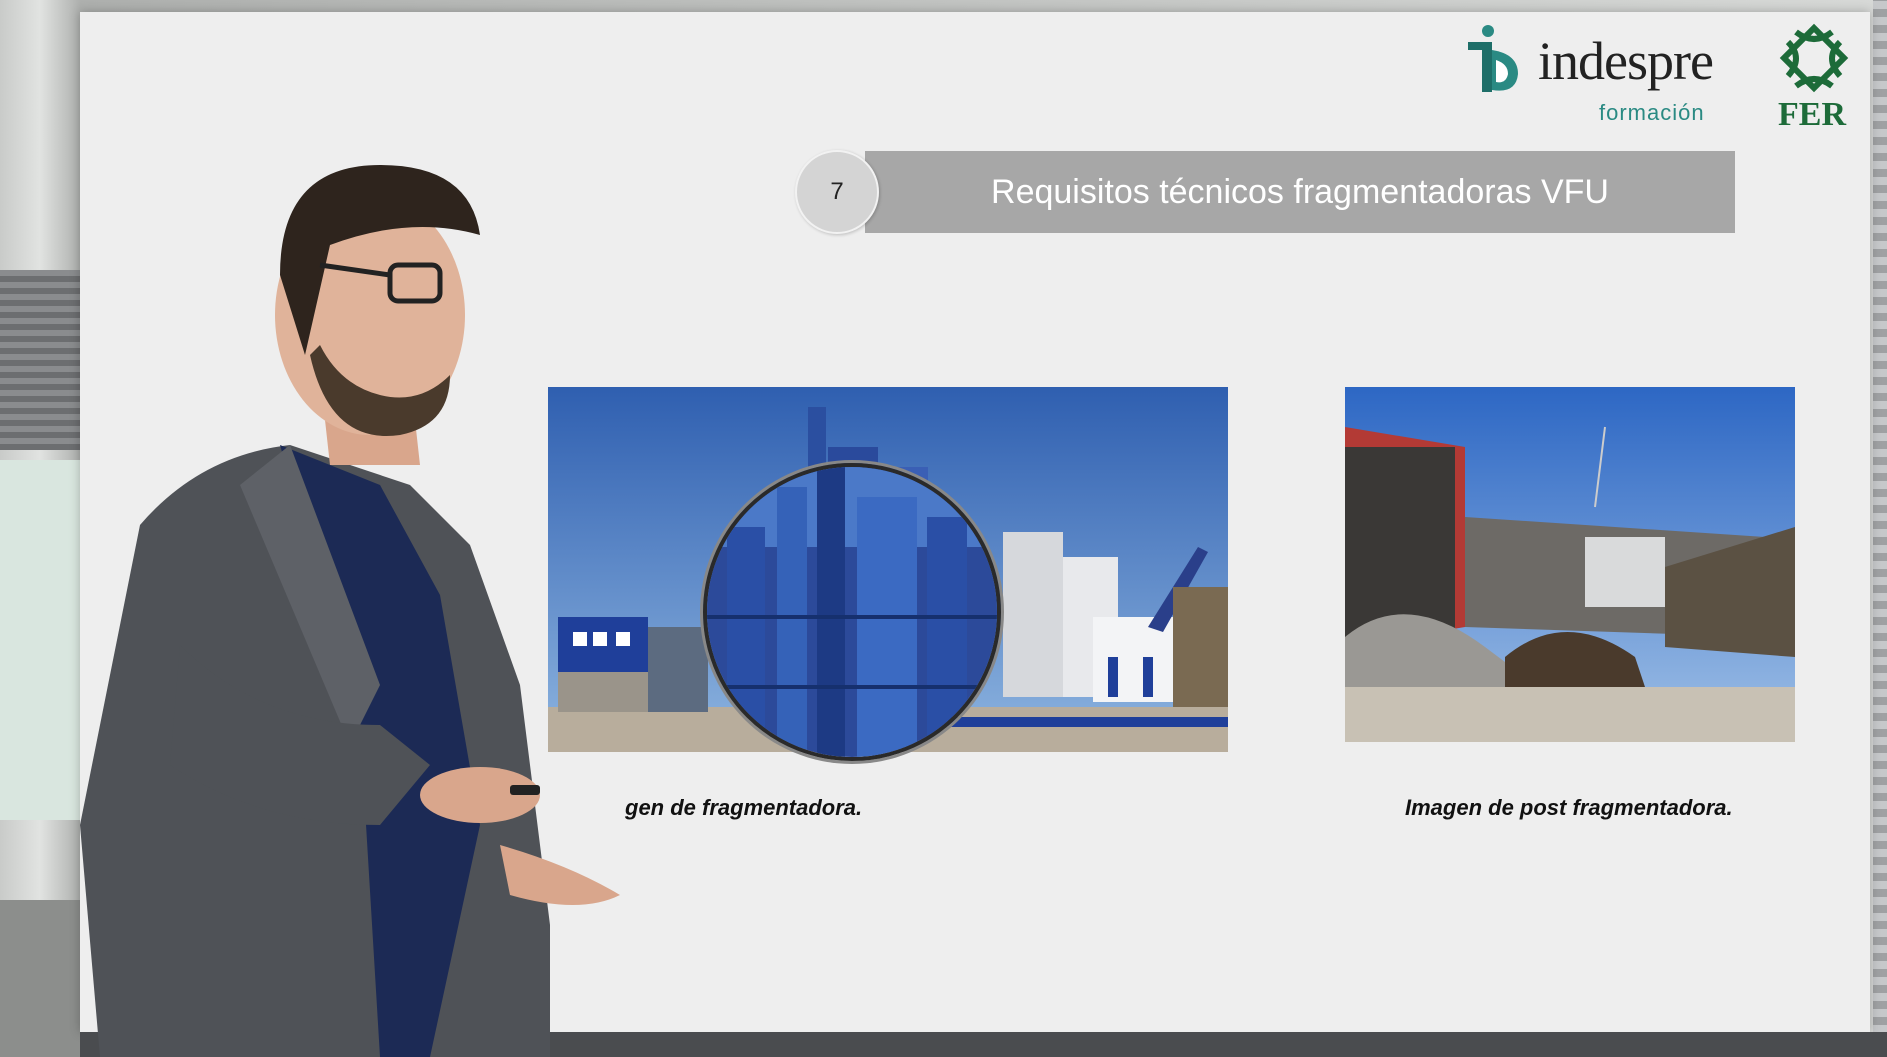 Image resolution: width=1887 pixels, height=1057 pixels. Describe the element at coordinates (1493, 58) in the screenshot. I see `indespre-mark-icon` at that location.